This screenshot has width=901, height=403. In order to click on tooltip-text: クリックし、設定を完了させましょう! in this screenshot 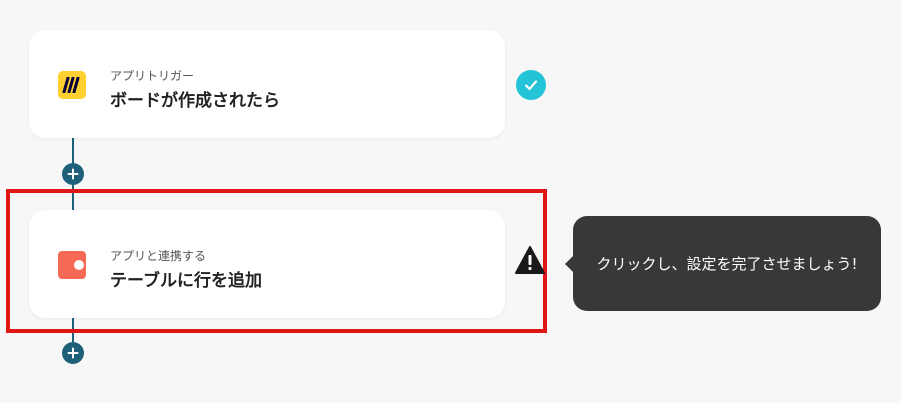, I will do `click(727, 264)`.